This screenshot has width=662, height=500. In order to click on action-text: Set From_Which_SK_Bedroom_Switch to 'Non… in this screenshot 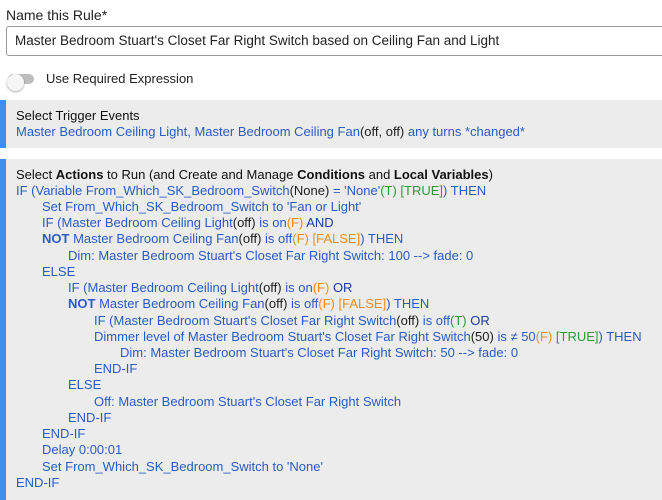, I will do `click(182, 466)`.